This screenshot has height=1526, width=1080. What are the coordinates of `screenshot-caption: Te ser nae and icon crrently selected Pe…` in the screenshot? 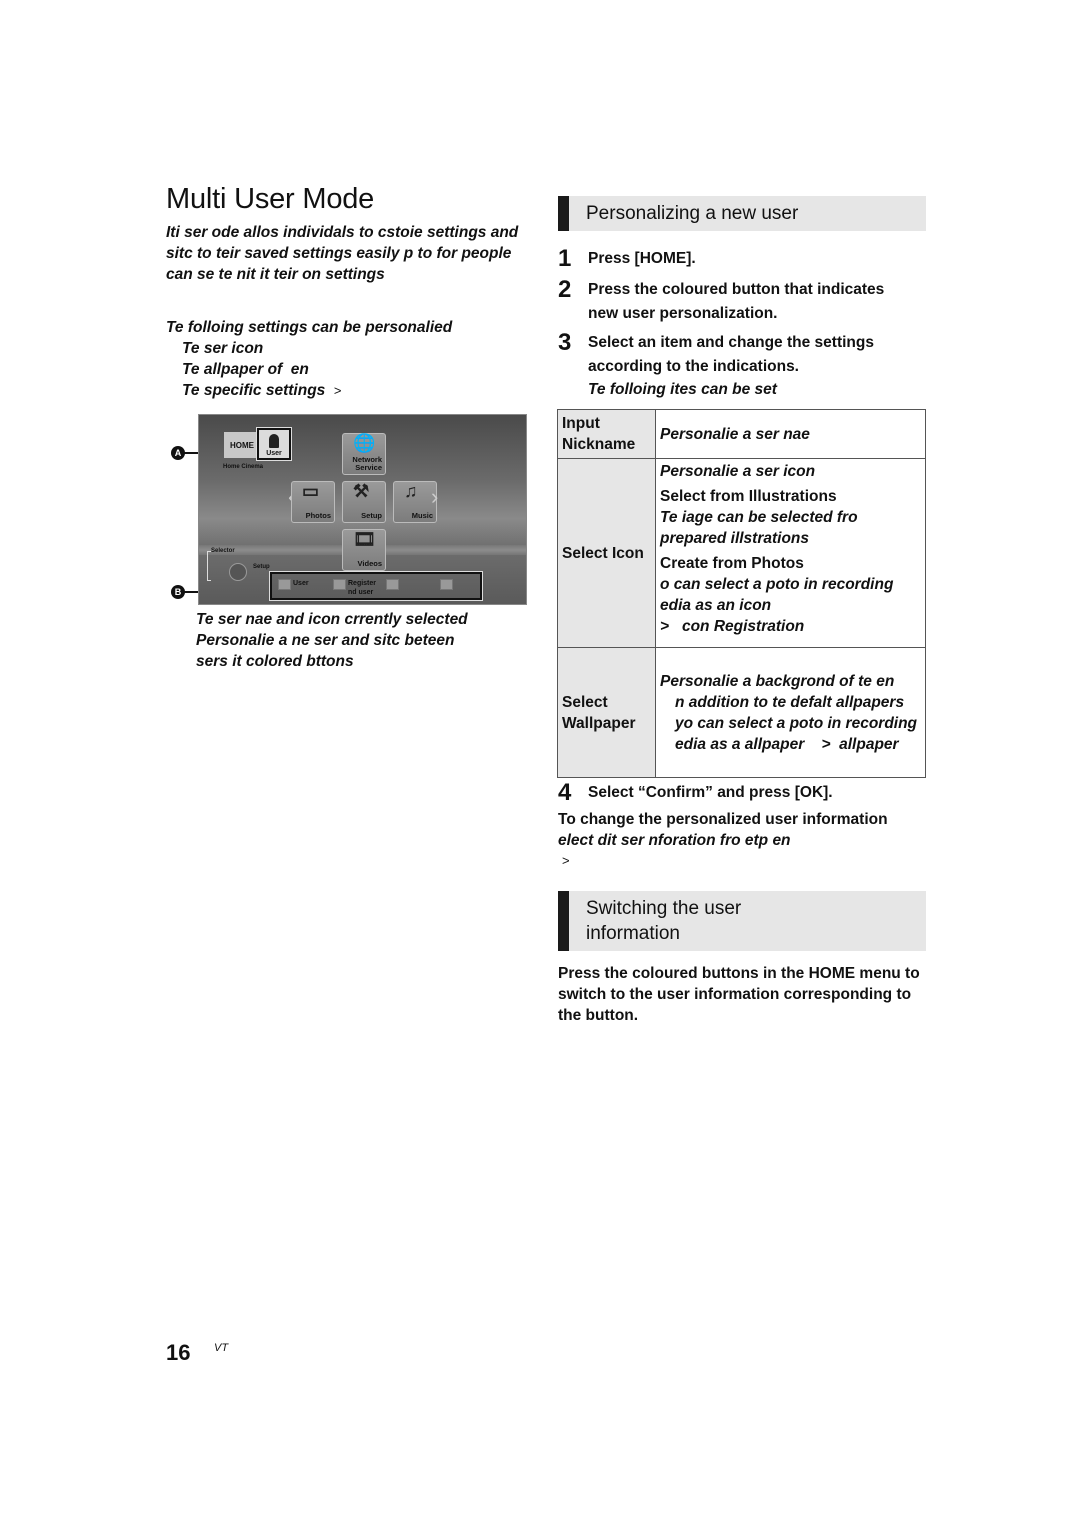 It's located at (332, 640).